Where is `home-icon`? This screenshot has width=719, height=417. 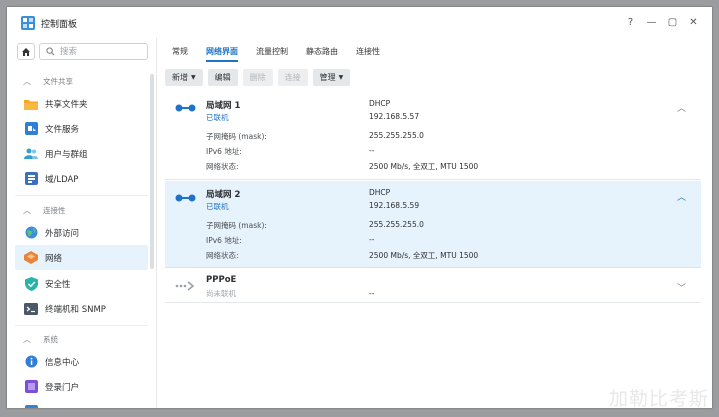 home-icon is located at coordinates (26, 51).